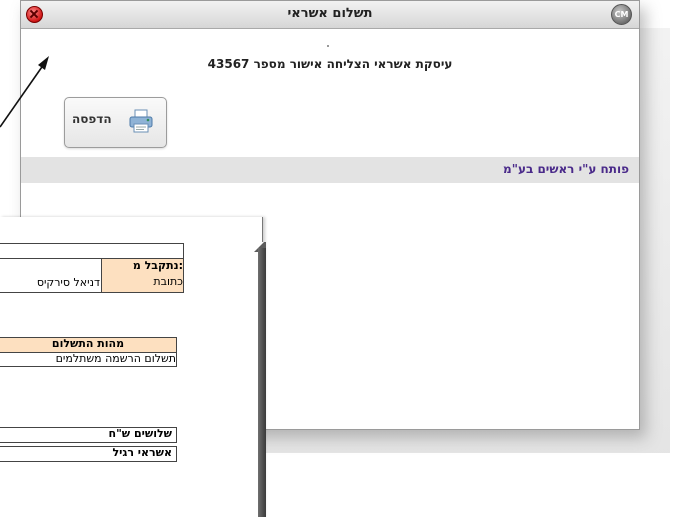 This screenshot has width=683, height=517. I want to click on amount-in-words: שלושים ש"ח, so click(140, 433).